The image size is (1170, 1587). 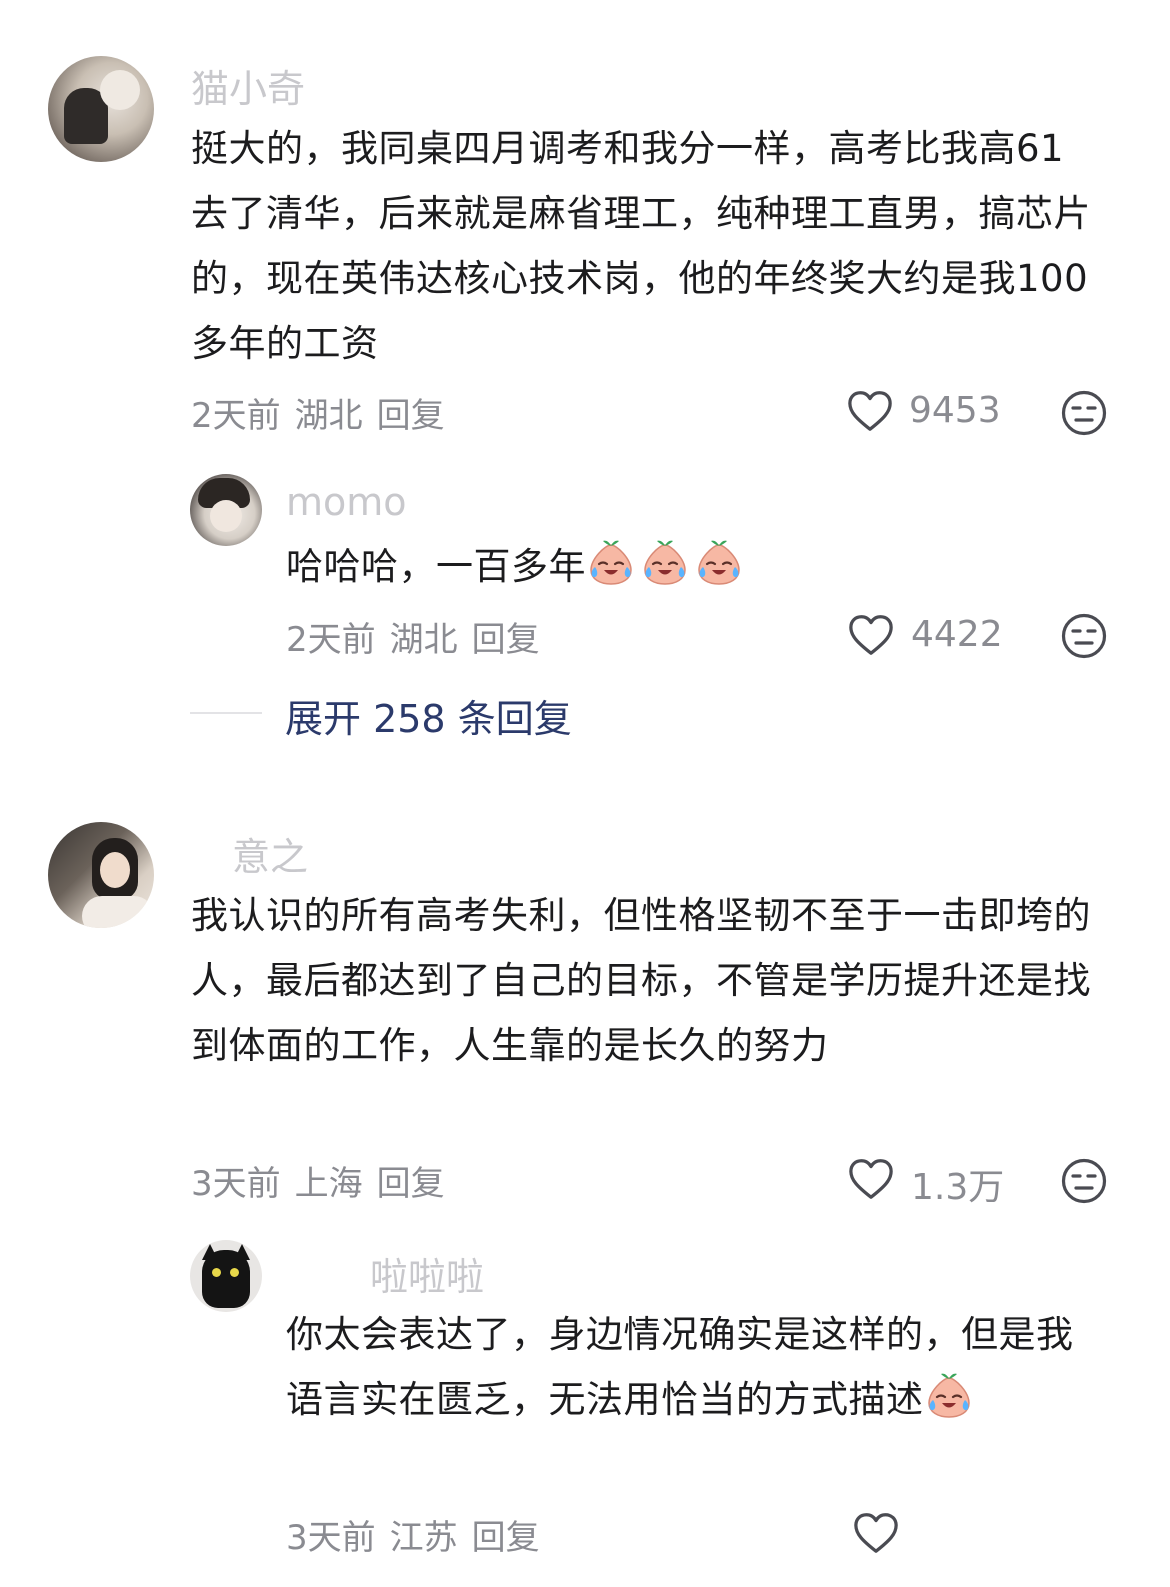 What do you see at coordinates (236, 416) in the screenshot?
I see `comment-time: 2天前` at bounding box center [236, 416].